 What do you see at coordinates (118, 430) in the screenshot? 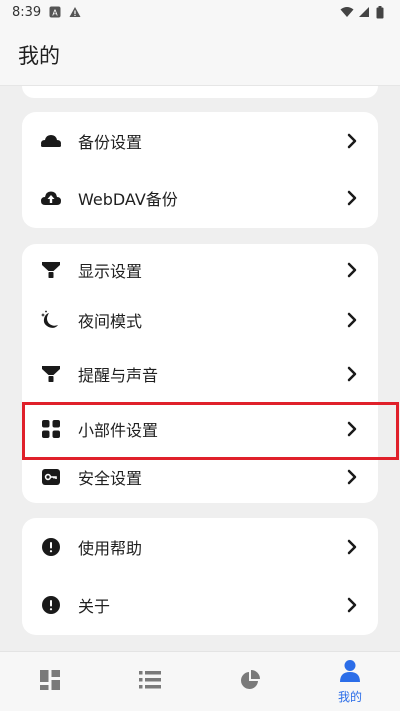
I see `settings-item-label: 小部件设置` at bounding box center [118, 430].